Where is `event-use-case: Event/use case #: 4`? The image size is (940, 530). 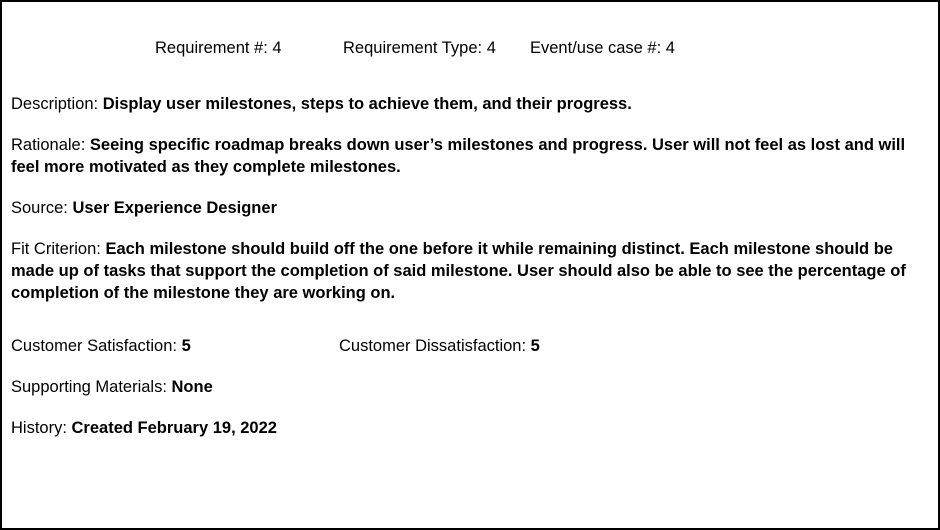 event-use-case: Event/use case #: 4 is located at coordinates (602, 48).